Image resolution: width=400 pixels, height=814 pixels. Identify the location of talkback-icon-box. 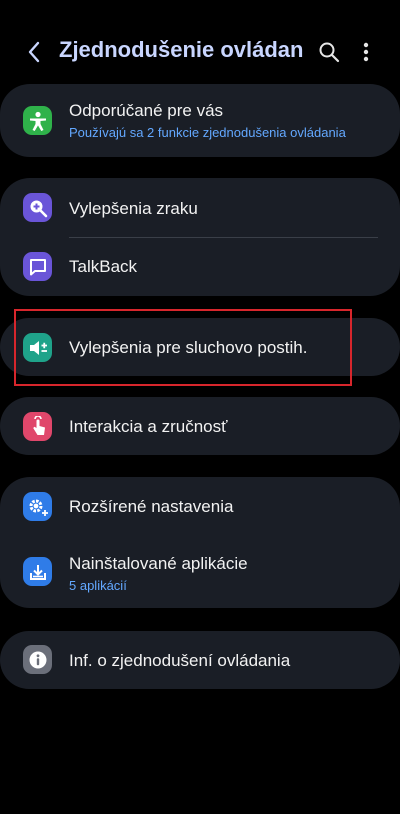
(37, 266).